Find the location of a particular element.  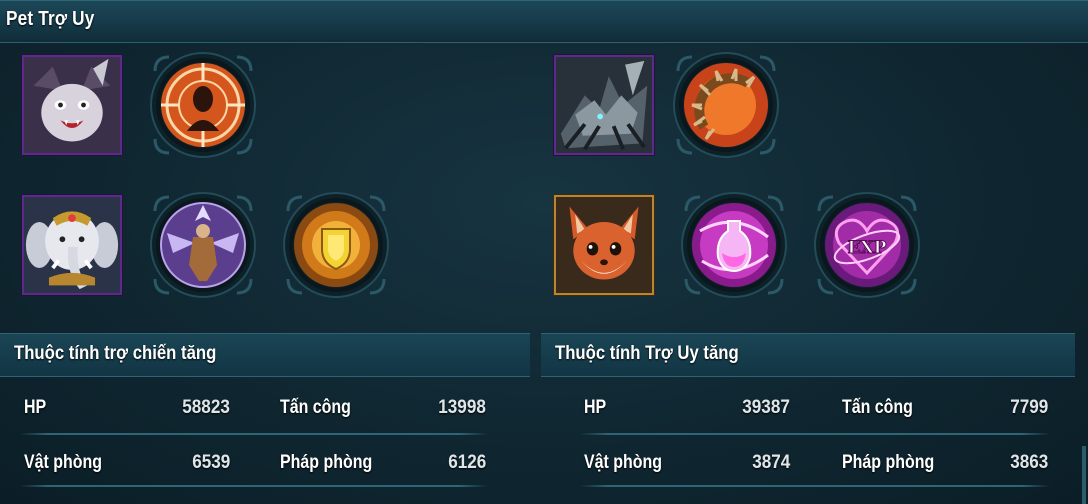

skill-slot-target is located at coordinates (203, 105).